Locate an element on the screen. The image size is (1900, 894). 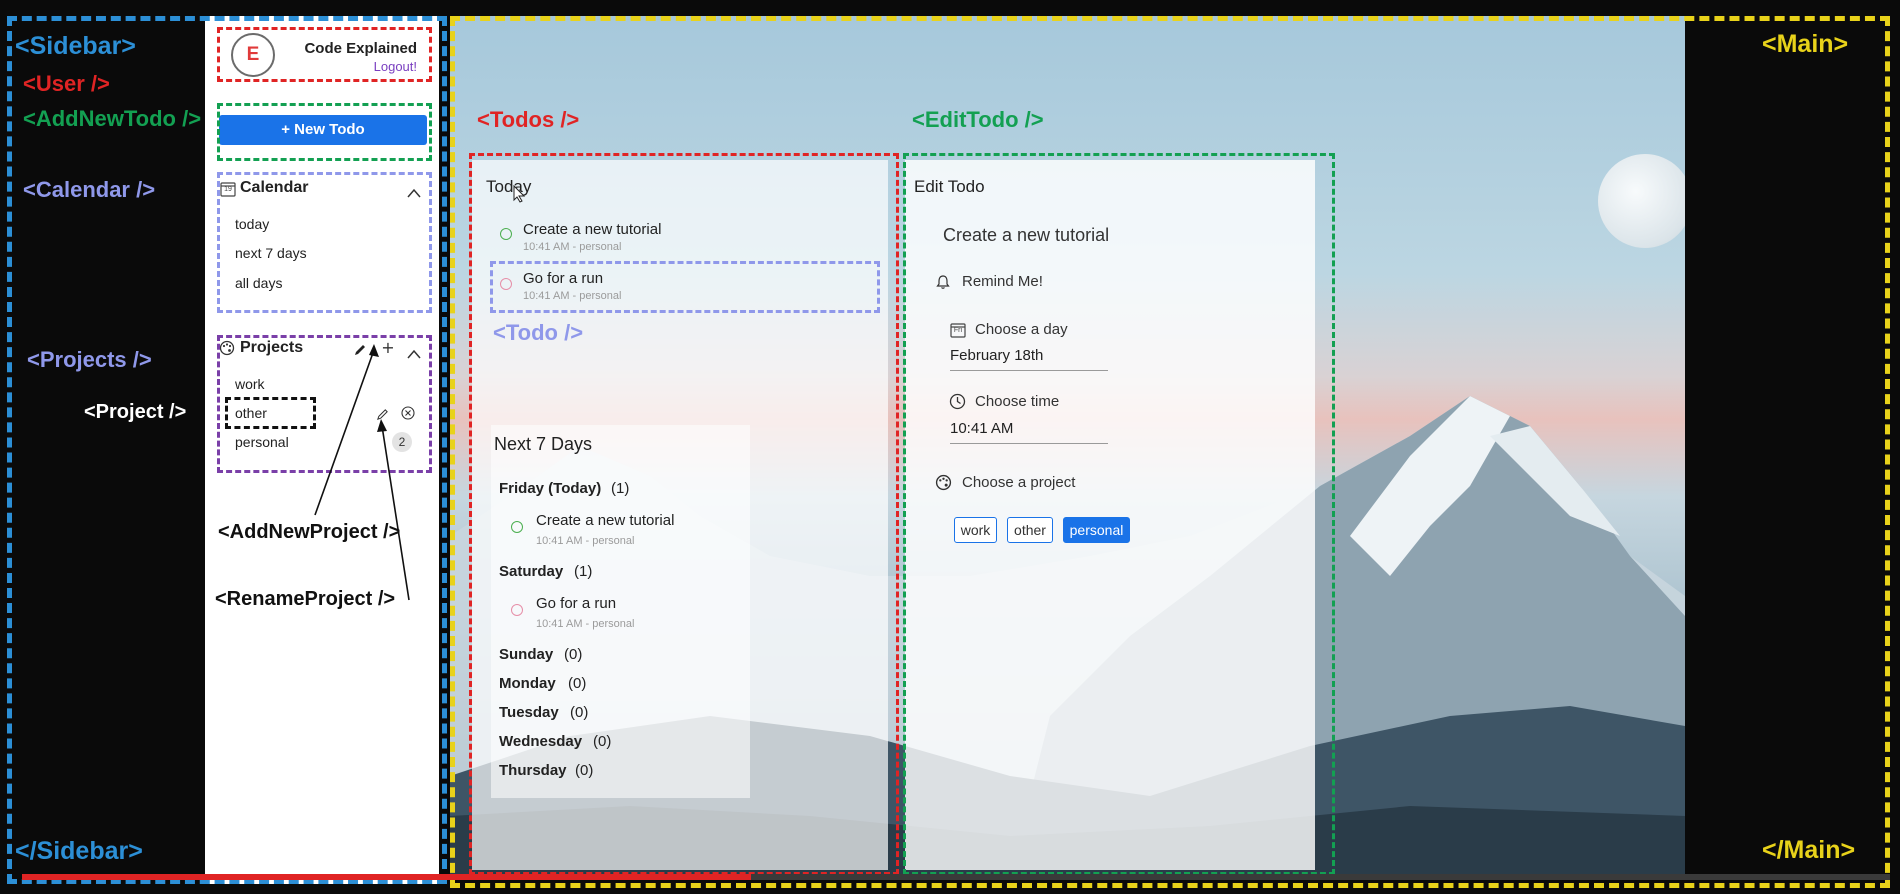
video-progress-fill is located at coordinates (386, 877).